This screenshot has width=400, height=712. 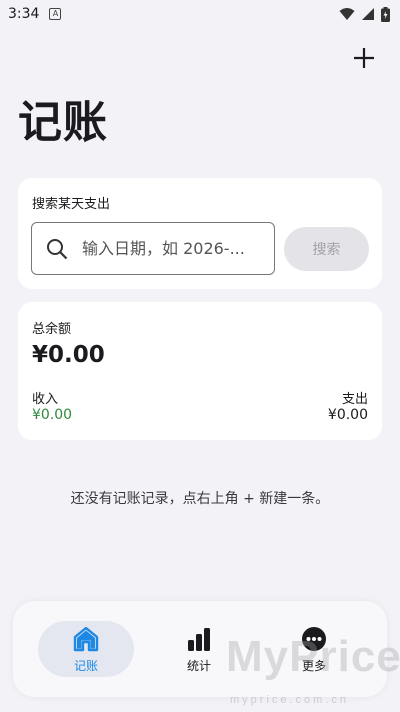 I want to click on nav-label-statistics: 统计, so click(x=198, y=666).